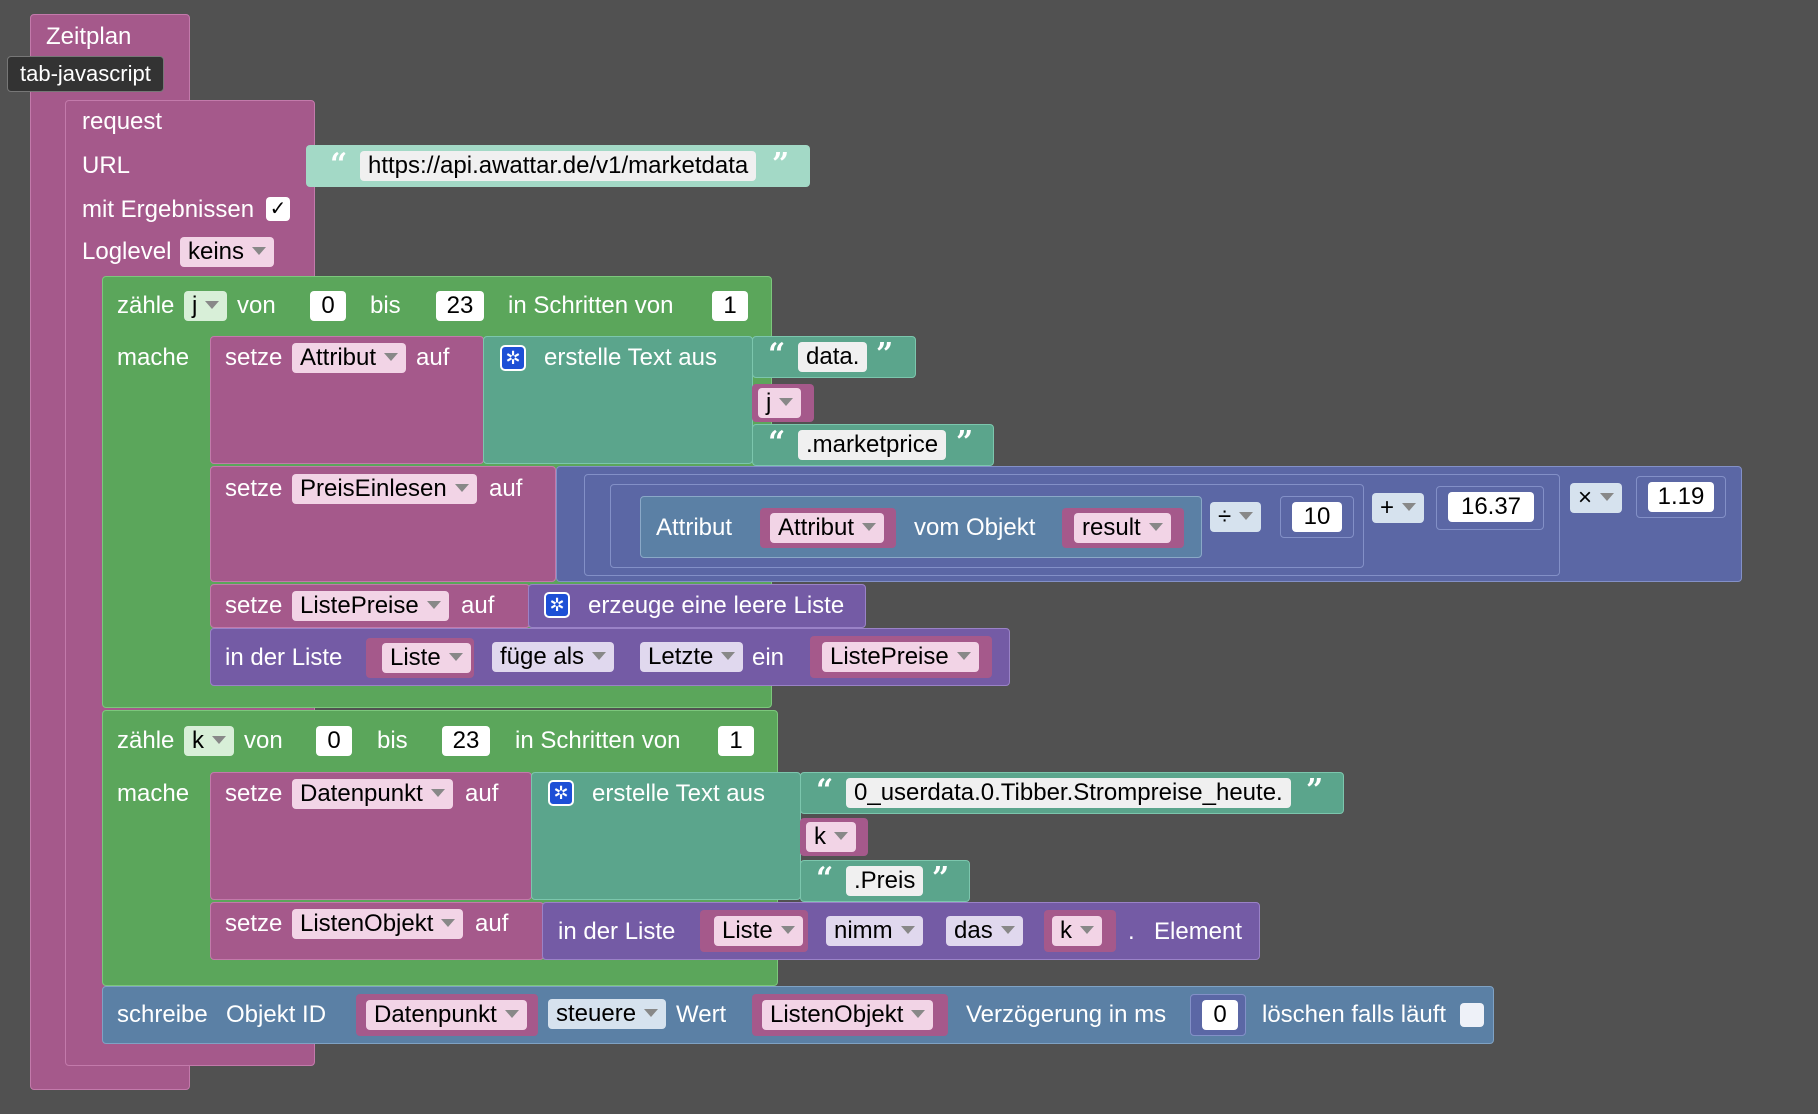 The height and width of the screenshot is (1114, 1818). I want to click on attr-label: Attribut, so click(694, 527).